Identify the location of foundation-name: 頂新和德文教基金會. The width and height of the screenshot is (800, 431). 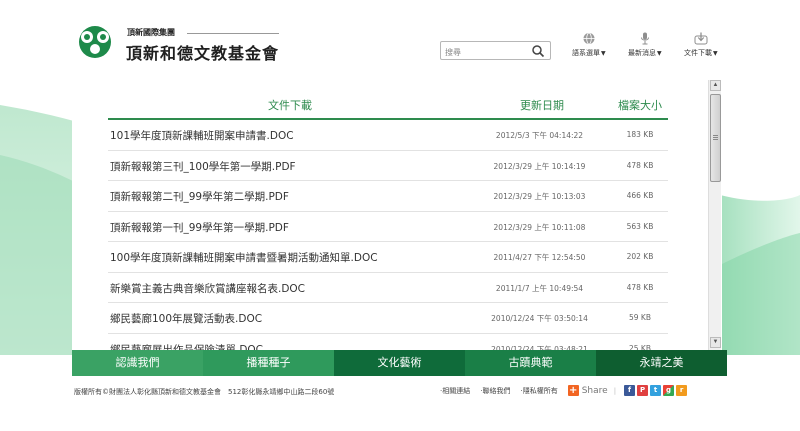
(203, 53).